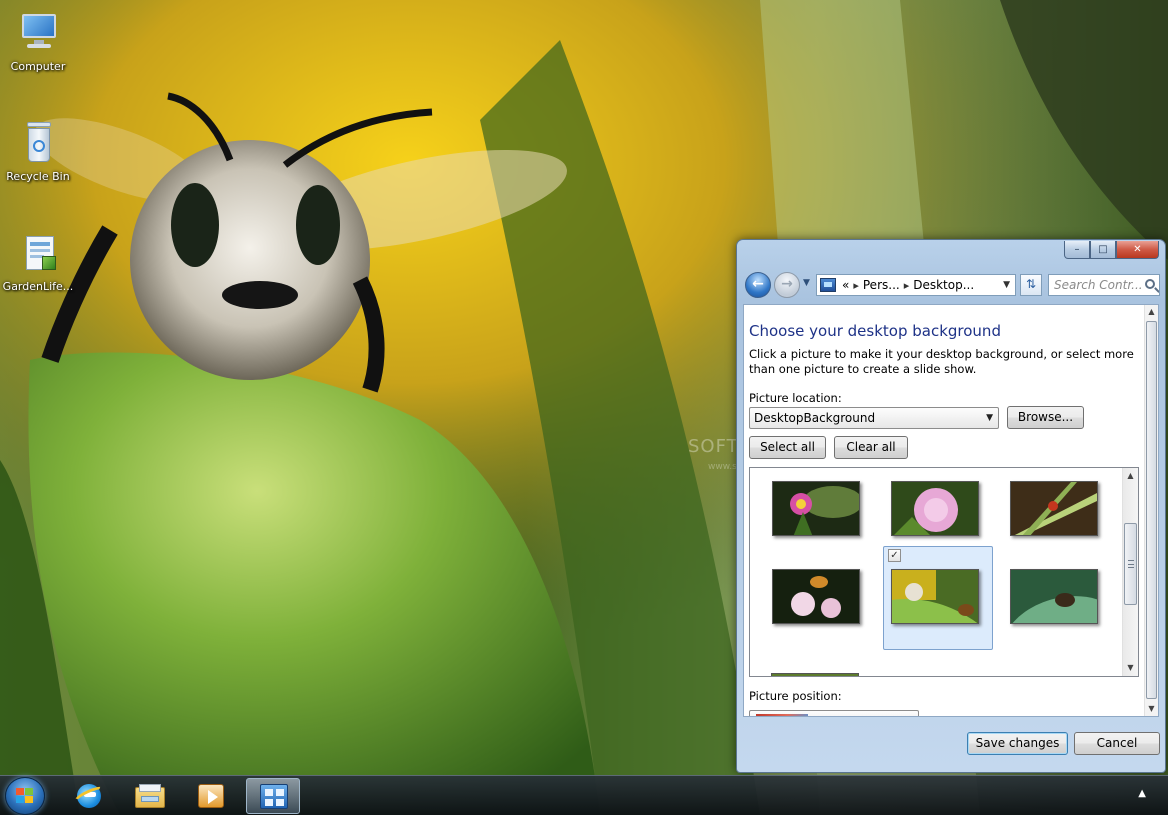  I want to click on taskbar-media-player, so click(211, 796).